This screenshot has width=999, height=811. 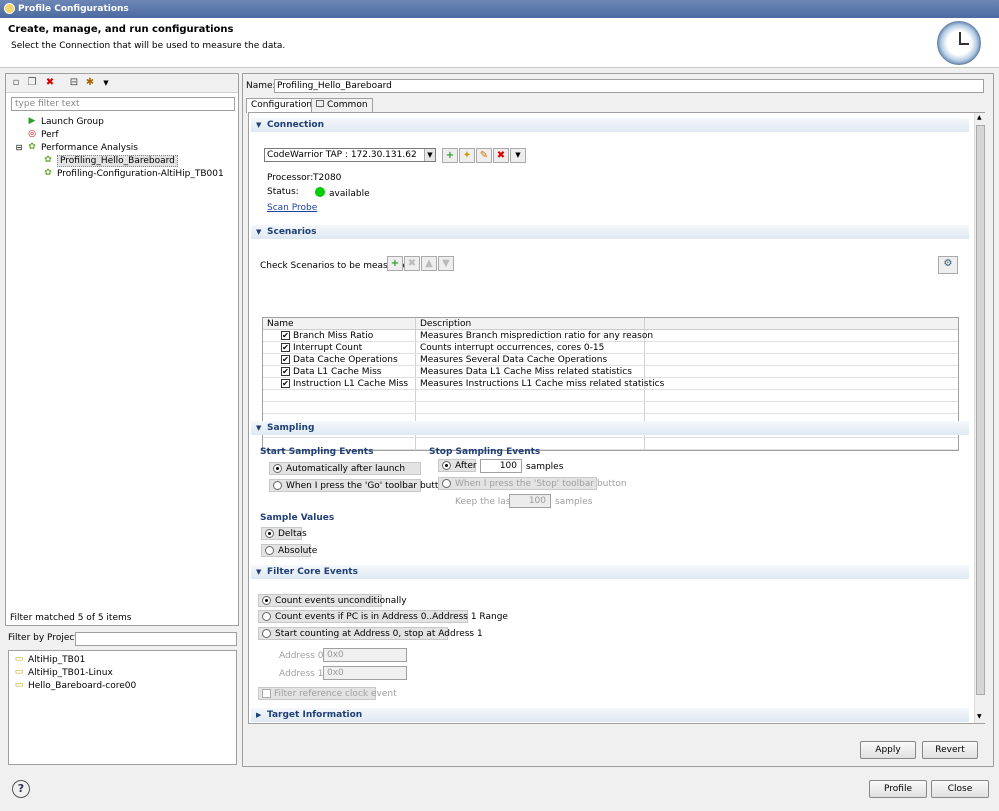 What do you see at coordinates (75, 686) in the screenshot?
I see `project-item: ▭ Hello_Bareboard-core00` at bounding box center [75, 686].